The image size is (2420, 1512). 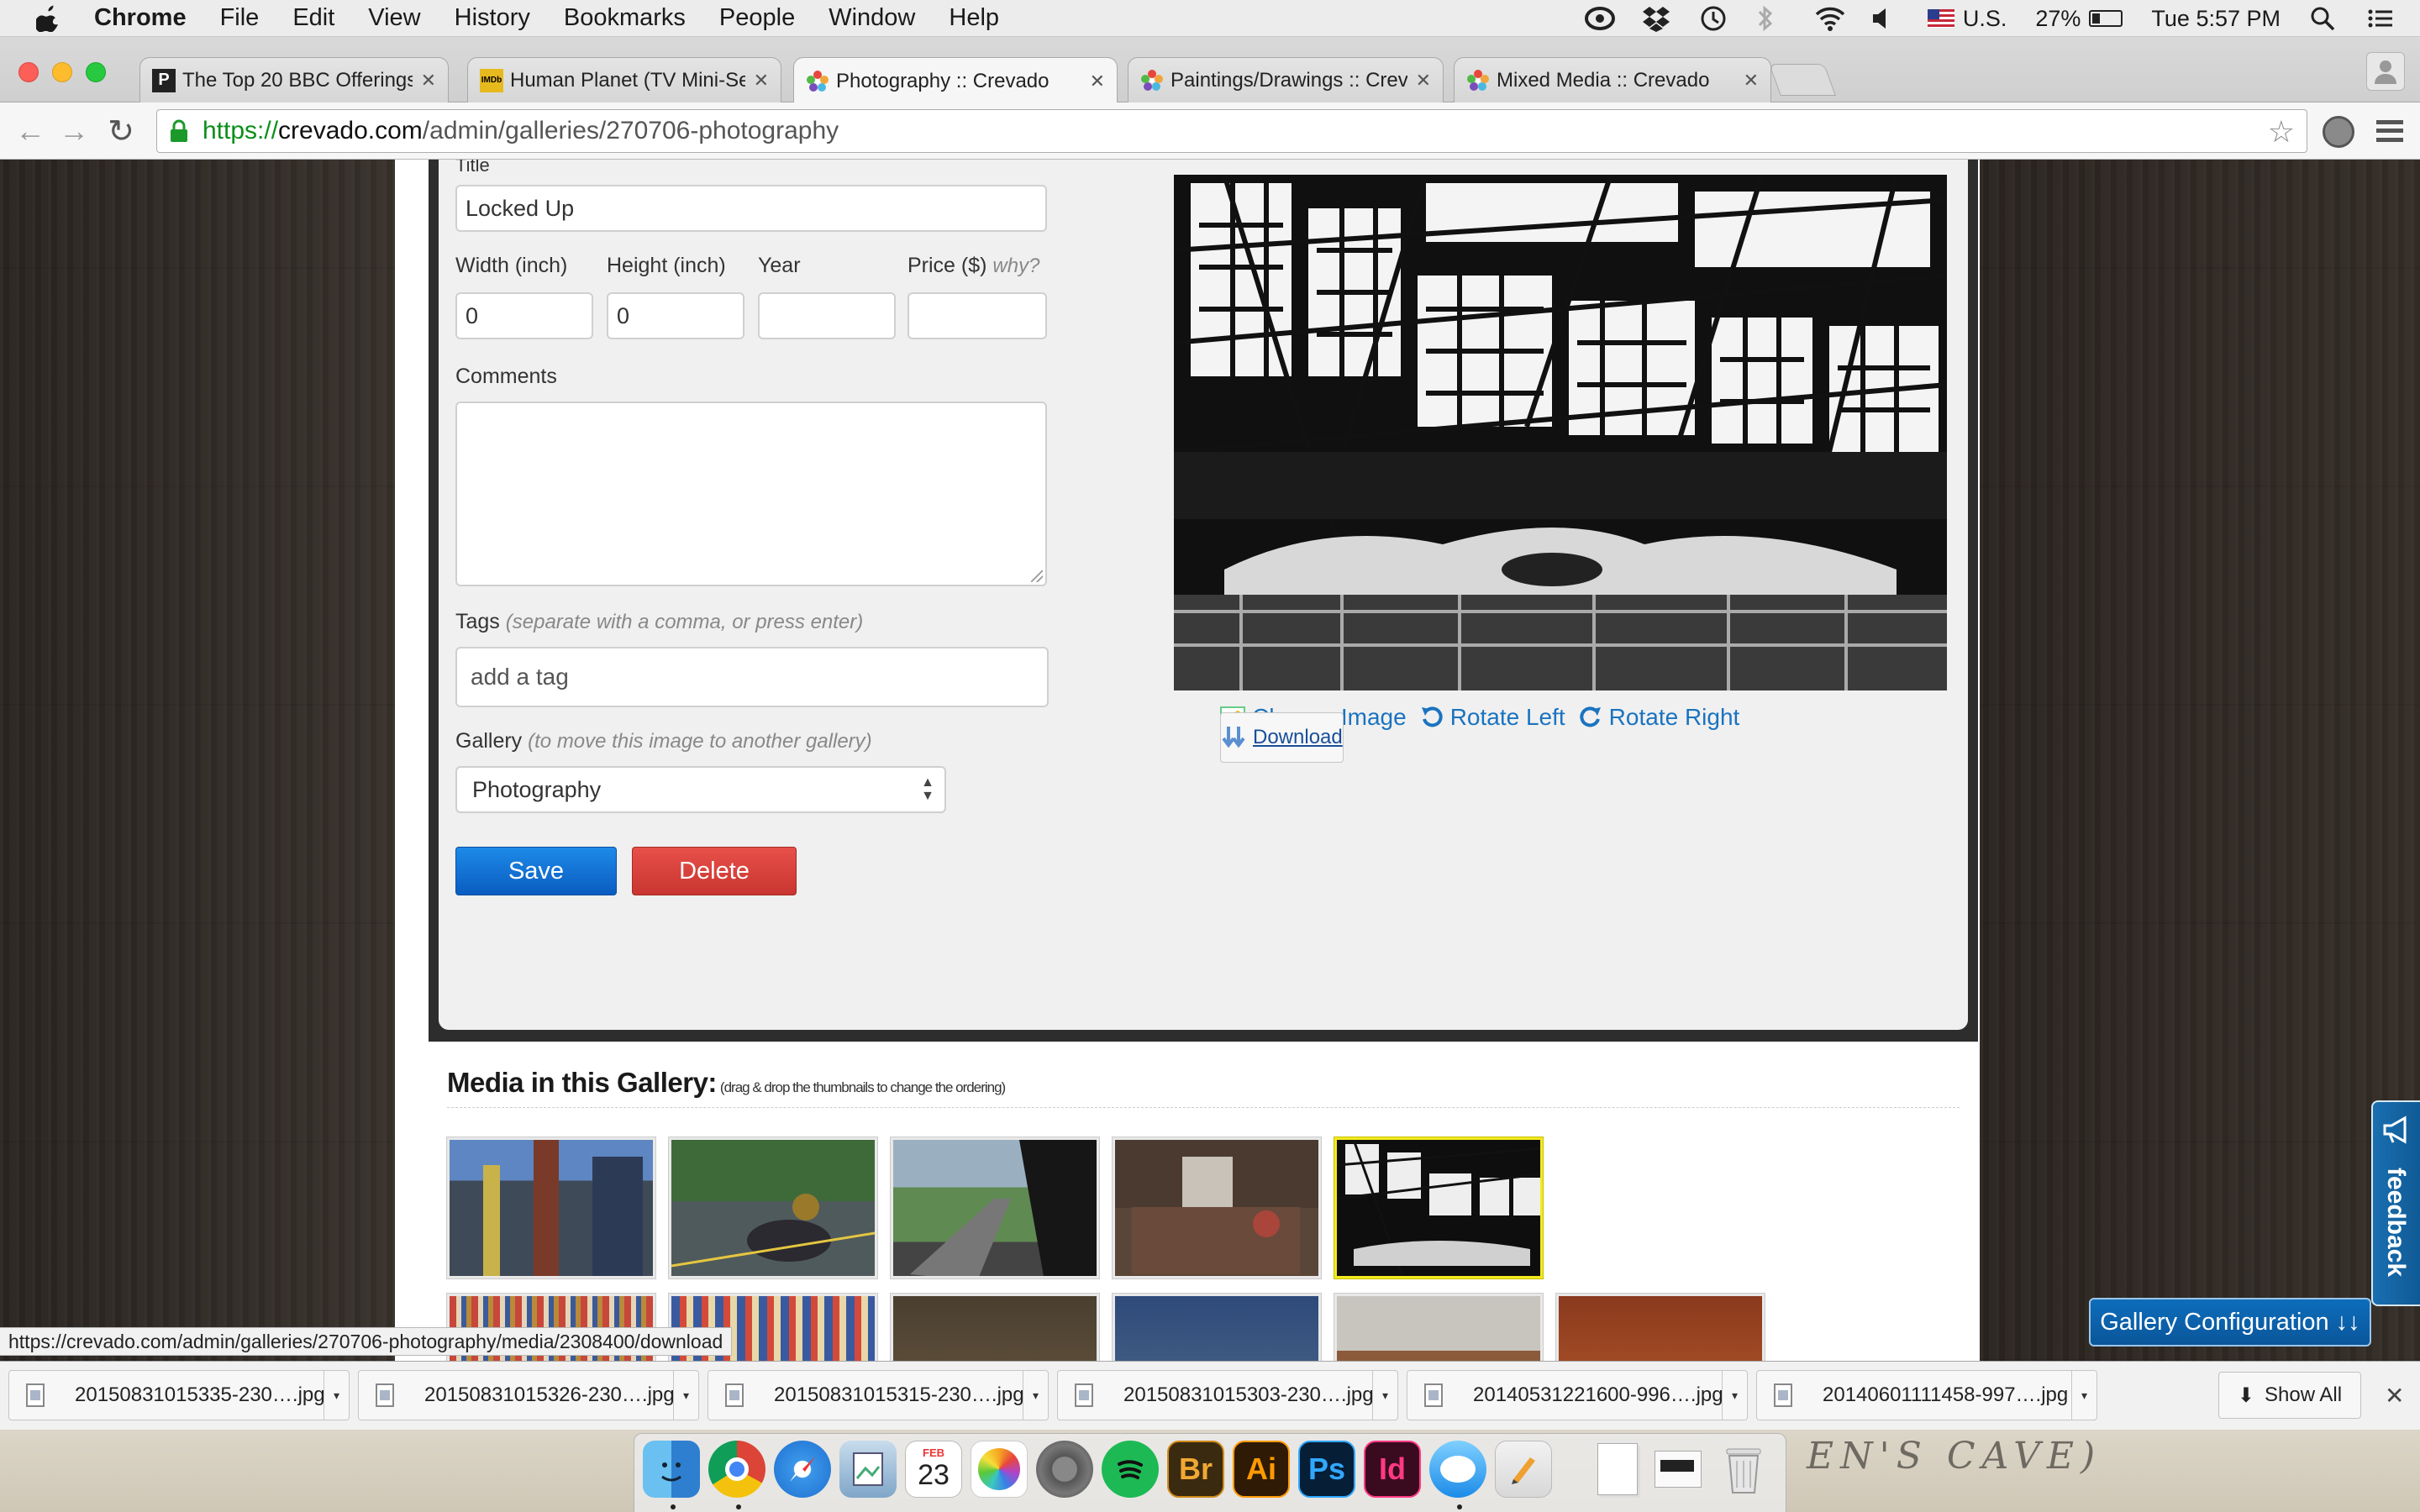 I want to click on notification-center-icon, so click(x=2381, y=18).